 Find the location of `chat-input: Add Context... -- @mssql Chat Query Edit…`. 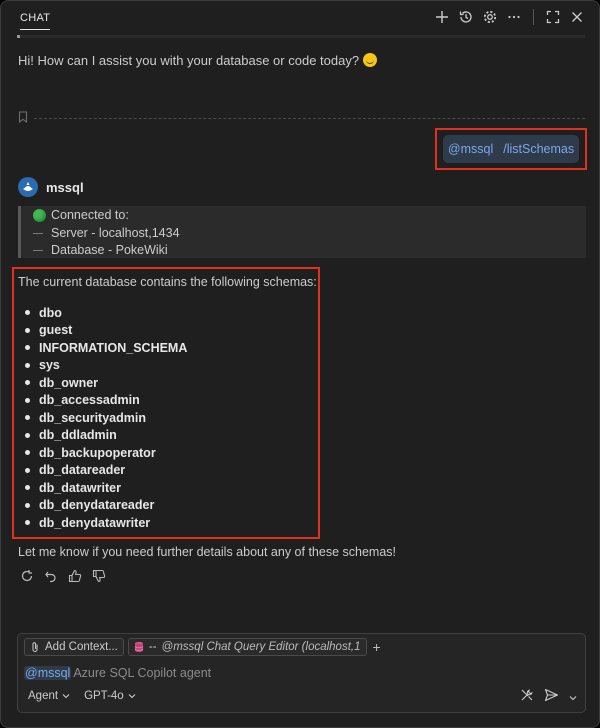

chat-input: Add Context... -- @mssql Chat Query Edit… is located at coordinates (301, 673).